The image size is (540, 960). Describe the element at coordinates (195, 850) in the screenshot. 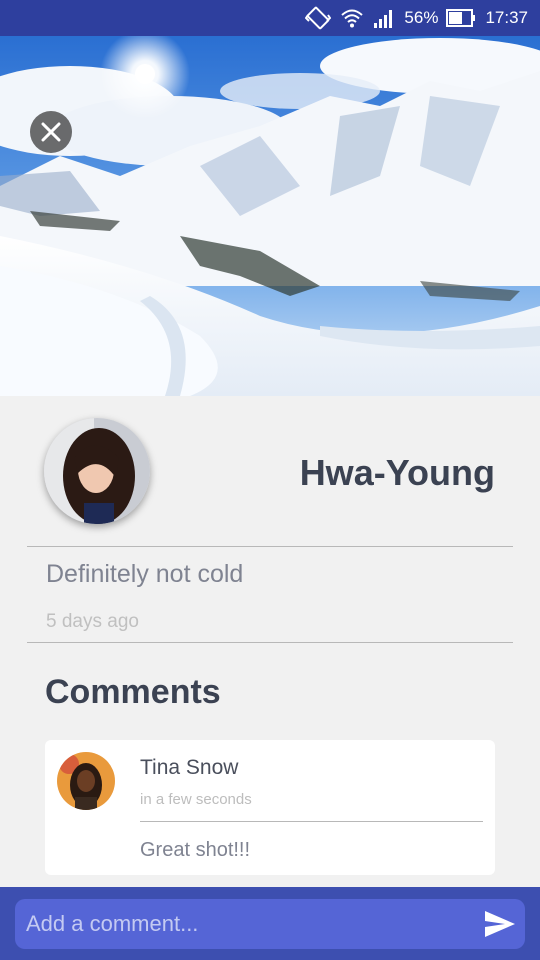

I see `comment-text: Great shot!!!` at that location.